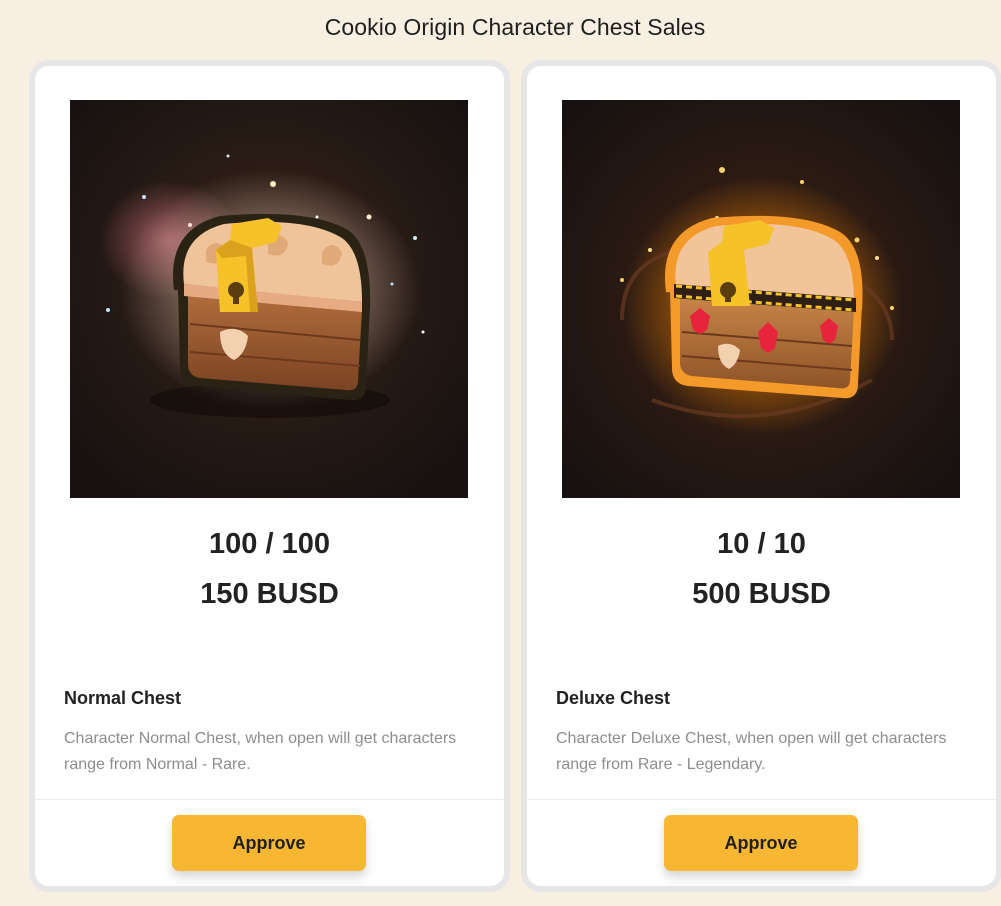 Image resolution: width=1001 pixels, height=906 pixels. What do you see at coordinates (515, 27) in the screenshot?
I see `page-title: Cookio Origin Character Chest Sales` at bounding box center [515, 27].